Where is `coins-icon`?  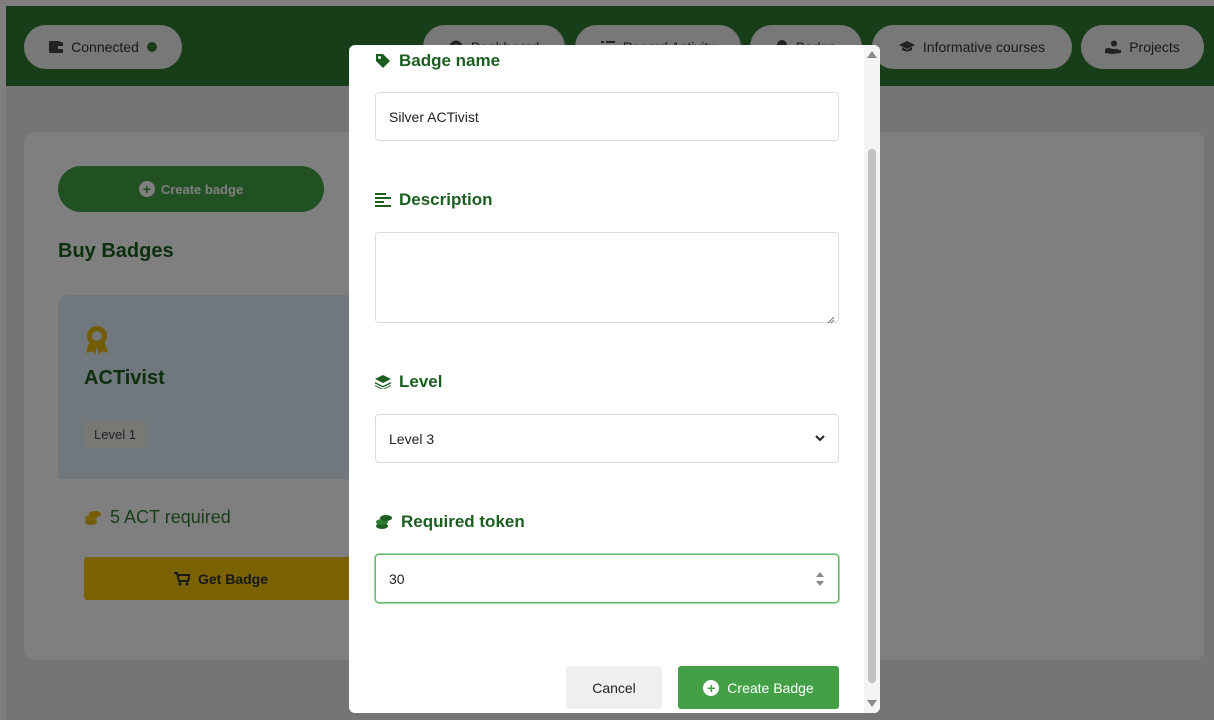
coins-icon is located at coordinates (384, 522).